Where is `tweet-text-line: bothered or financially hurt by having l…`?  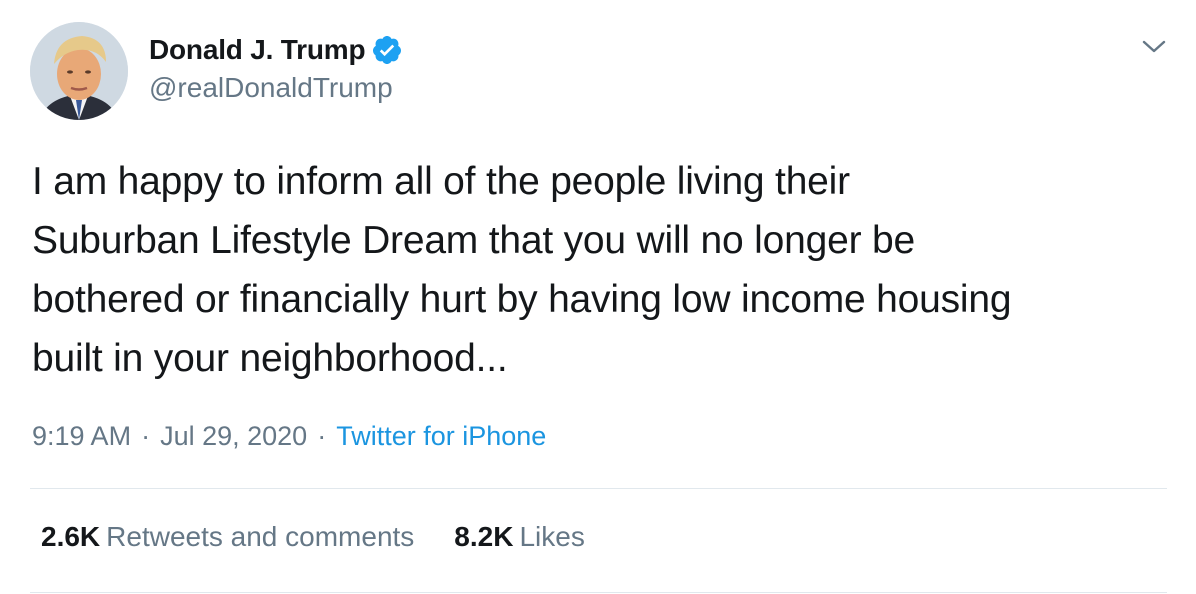
tweet-text-line: bothered or financially hurt by having l… is located at coordinates (522, 299).